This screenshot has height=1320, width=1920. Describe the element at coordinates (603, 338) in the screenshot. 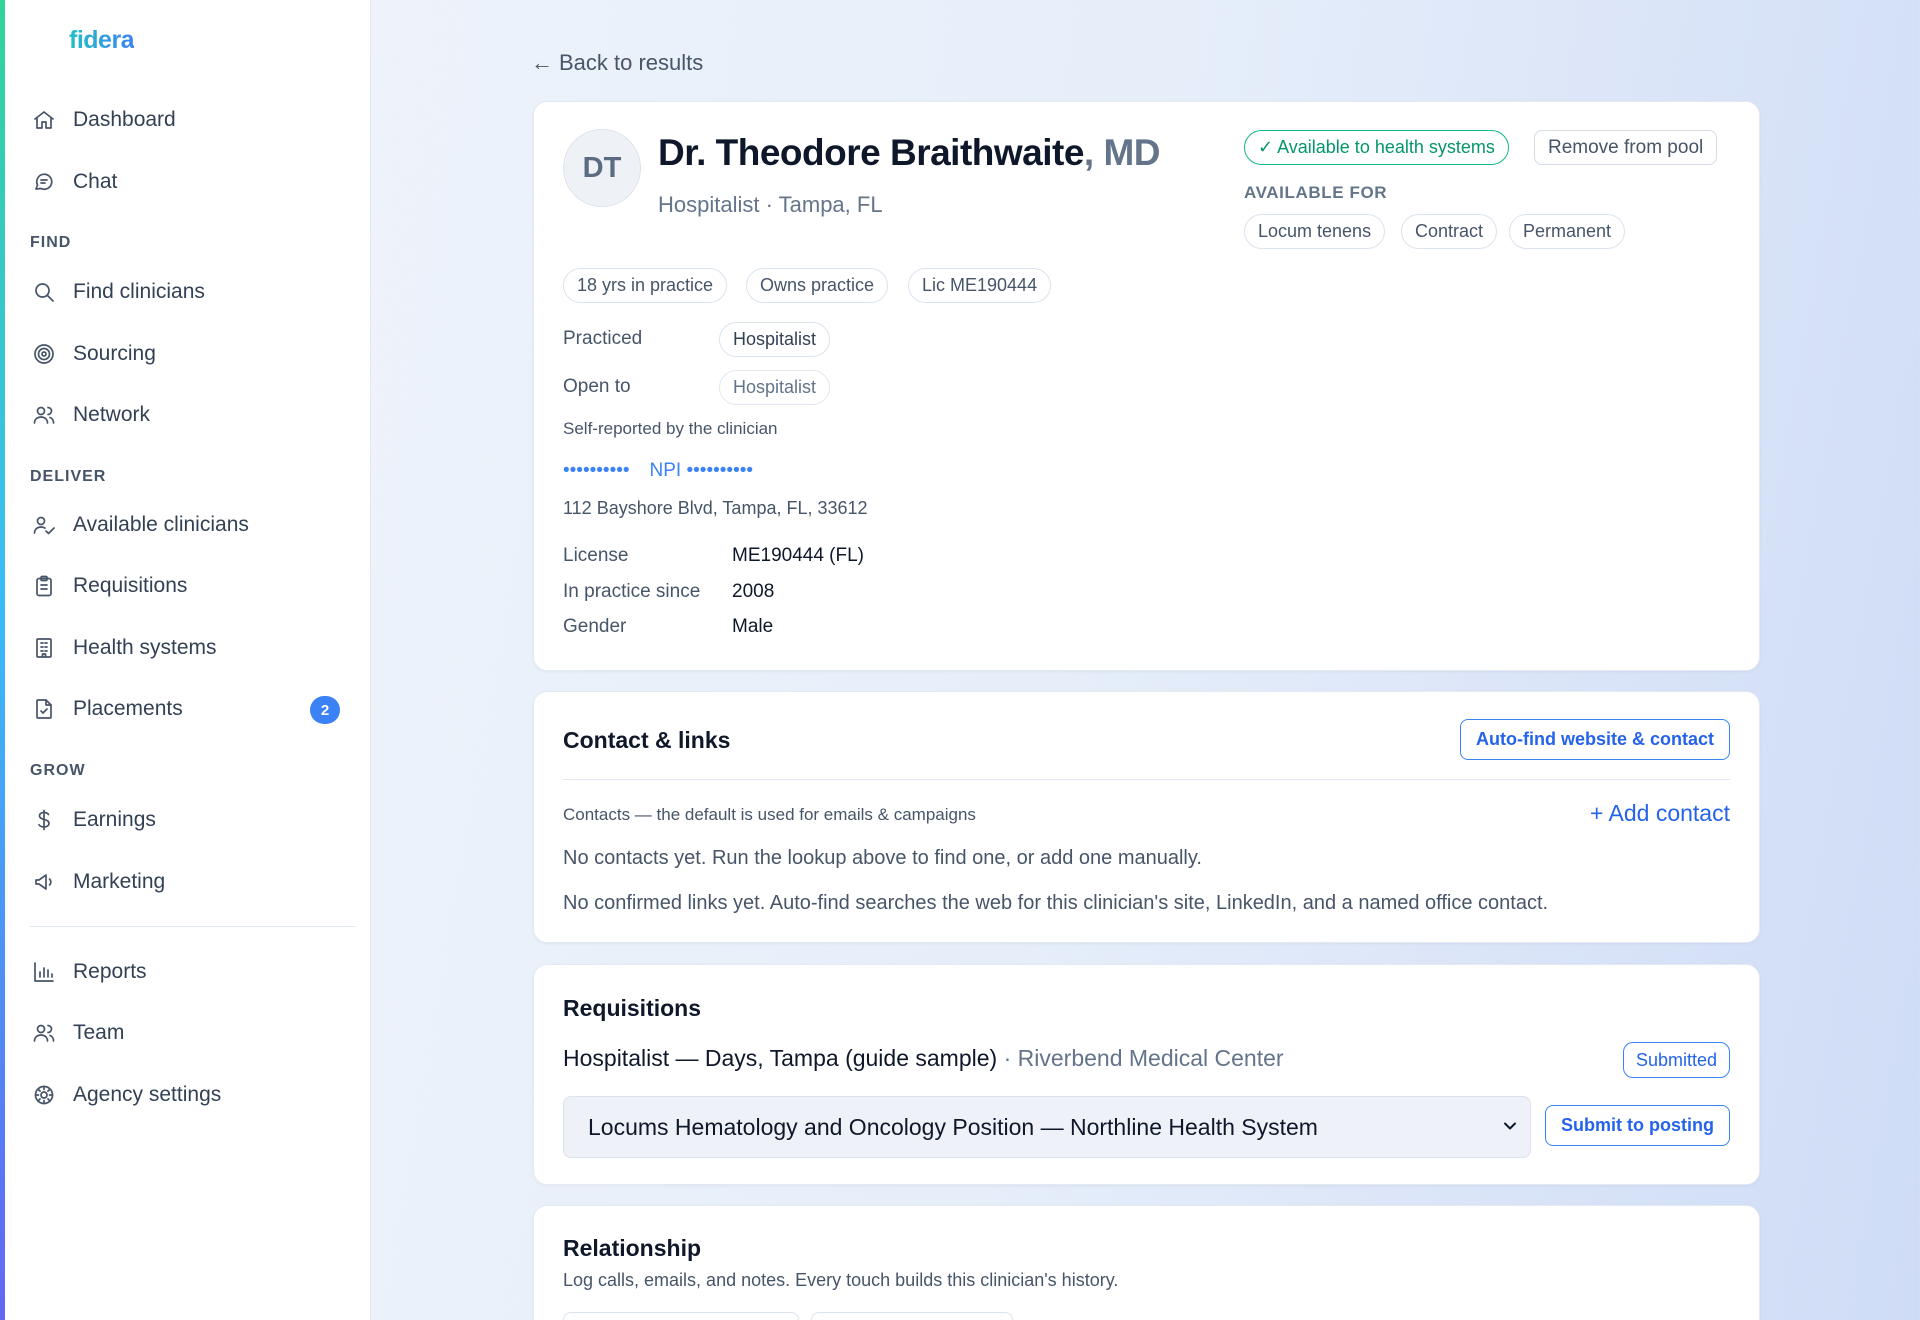

I see `practiced-label: Practiced` at that location.